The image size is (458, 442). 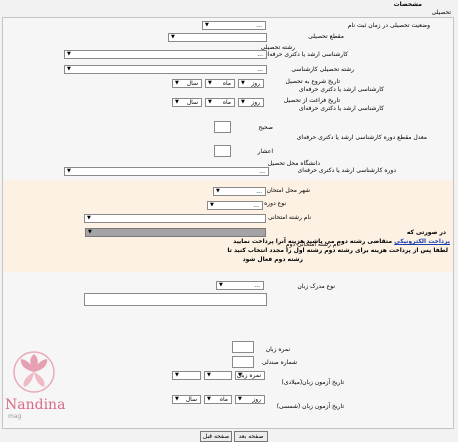 What do you see at coordinates (441, 12) in the screenshot?
I see `section-subtitle: تحصیلی` at bounding box center [441, 12].